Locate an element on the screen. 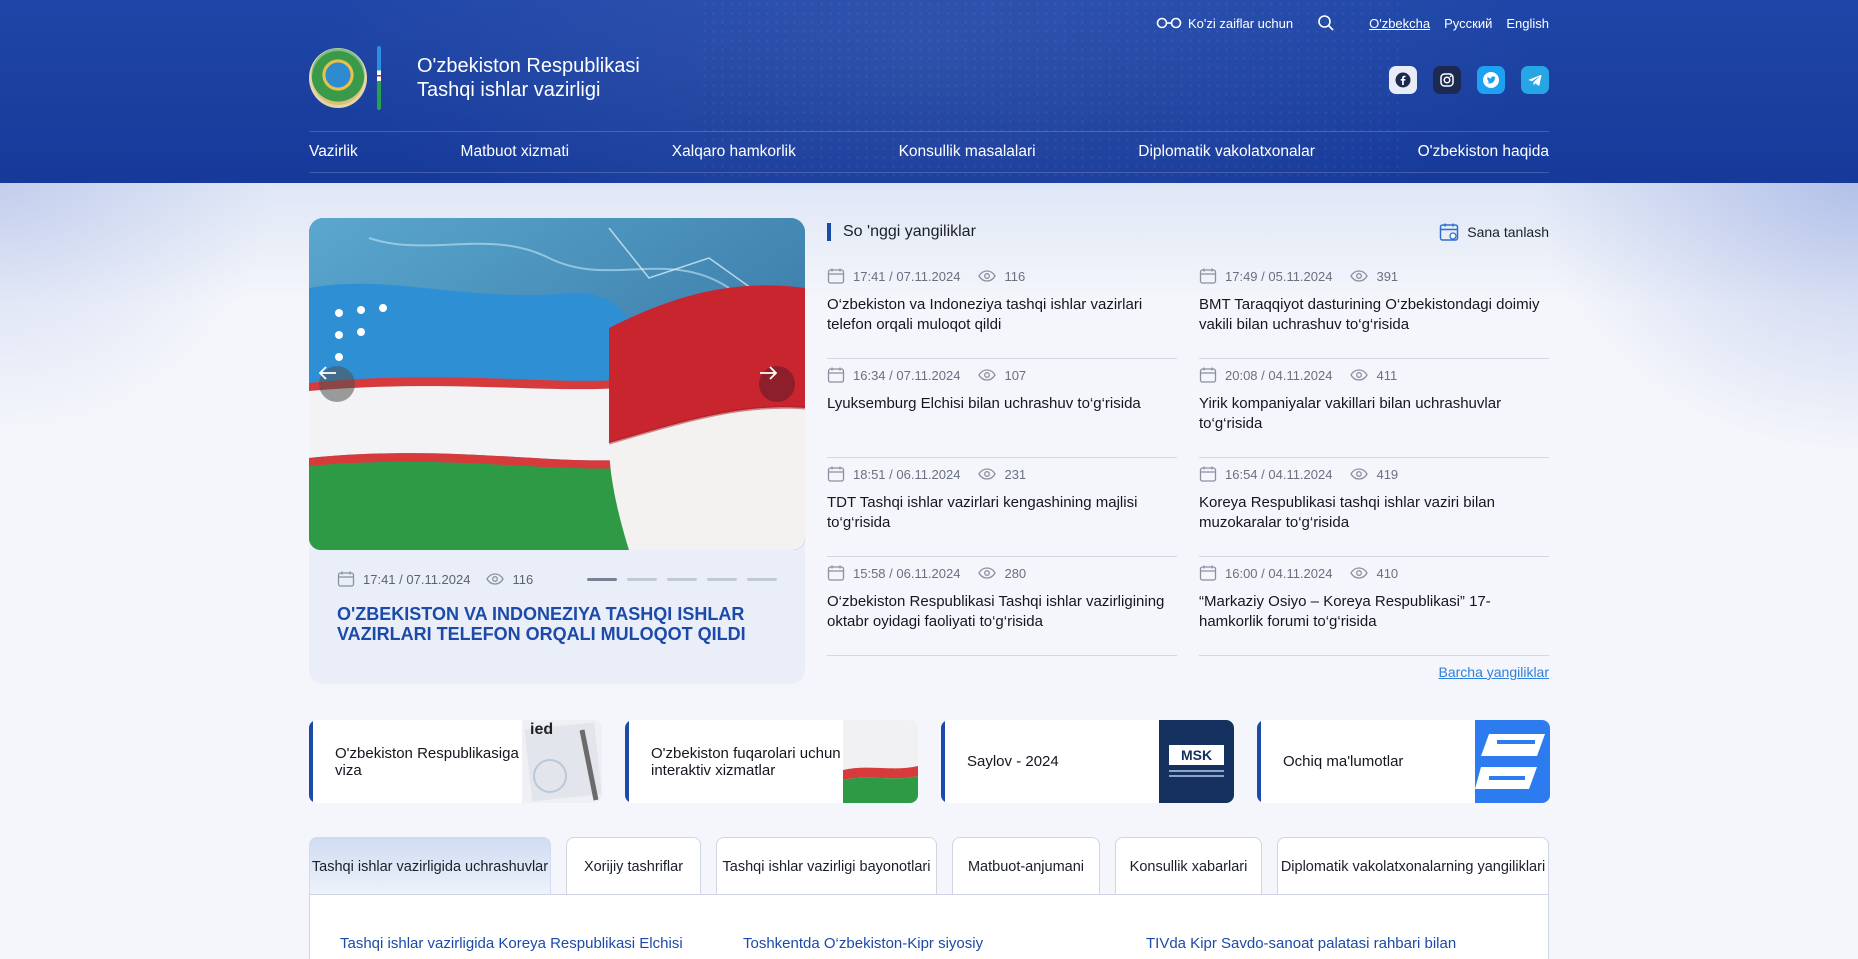 This screenshot has width=1858, height=959. tab-foreign-visits: Xorijiy tashriflar is located at coordinates (633, 866).